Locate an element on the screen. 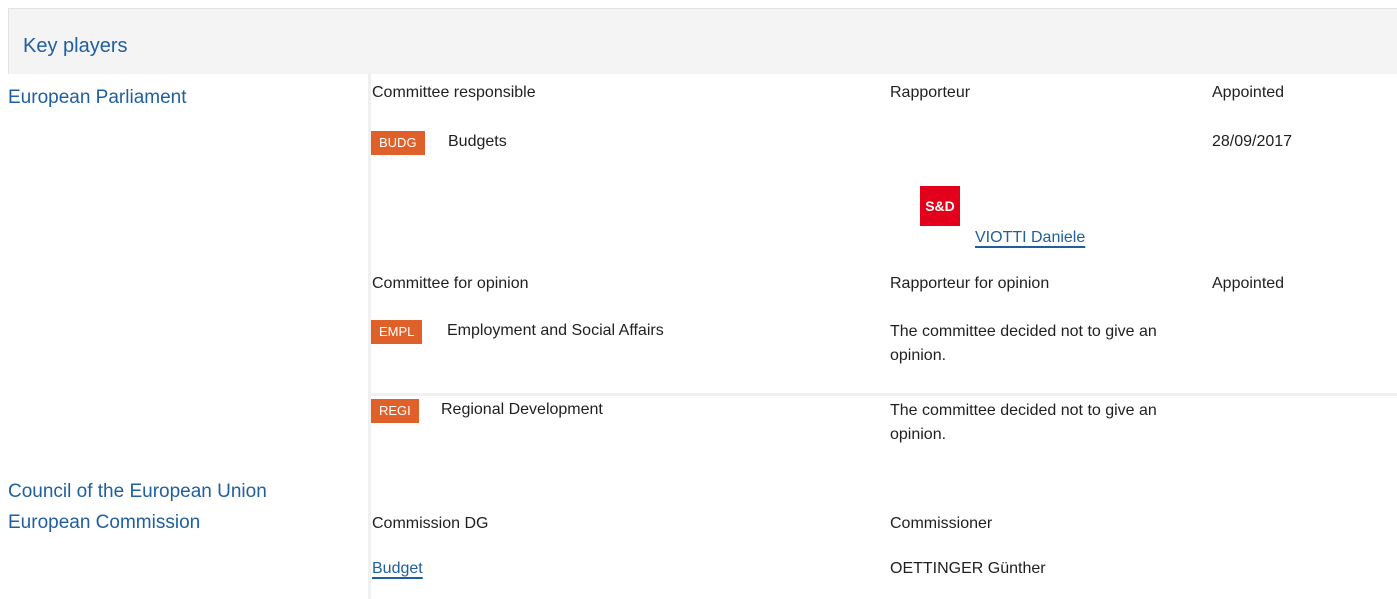 This screenshot has width=1397, height=599. col-commissioner: Commissioner is located at coordinates (941, 523).